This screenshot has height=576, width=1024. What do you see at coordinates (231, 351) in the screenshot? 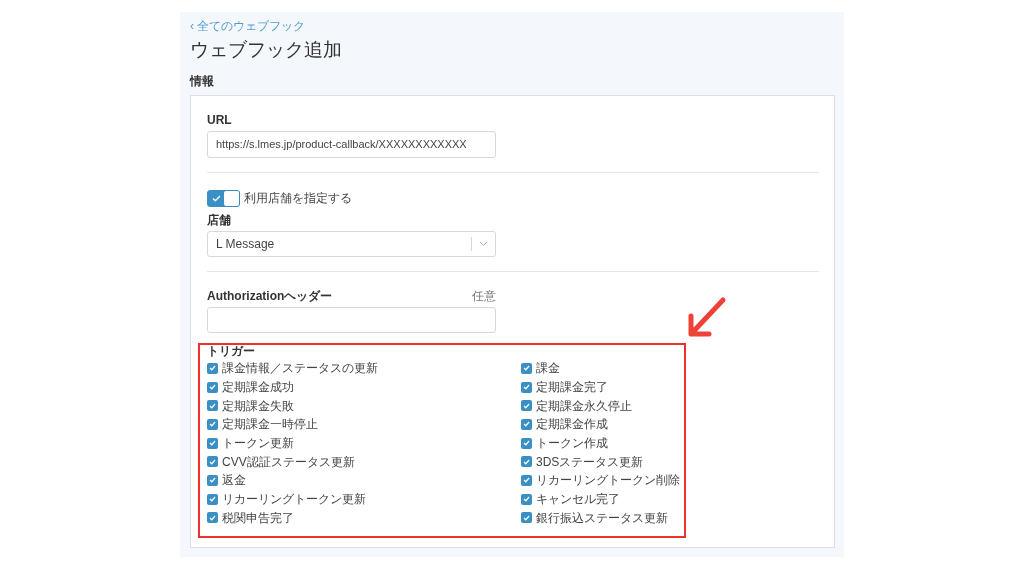
I see `field-label: トリガー` at bounding box center [231, 351].